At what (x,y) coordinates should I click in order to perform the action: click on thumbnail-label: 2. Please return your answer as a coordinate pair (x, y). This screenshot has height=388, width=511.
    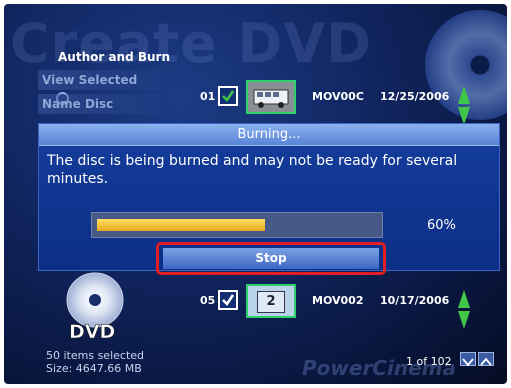
    Looking at the image, I should click on (271, 302).